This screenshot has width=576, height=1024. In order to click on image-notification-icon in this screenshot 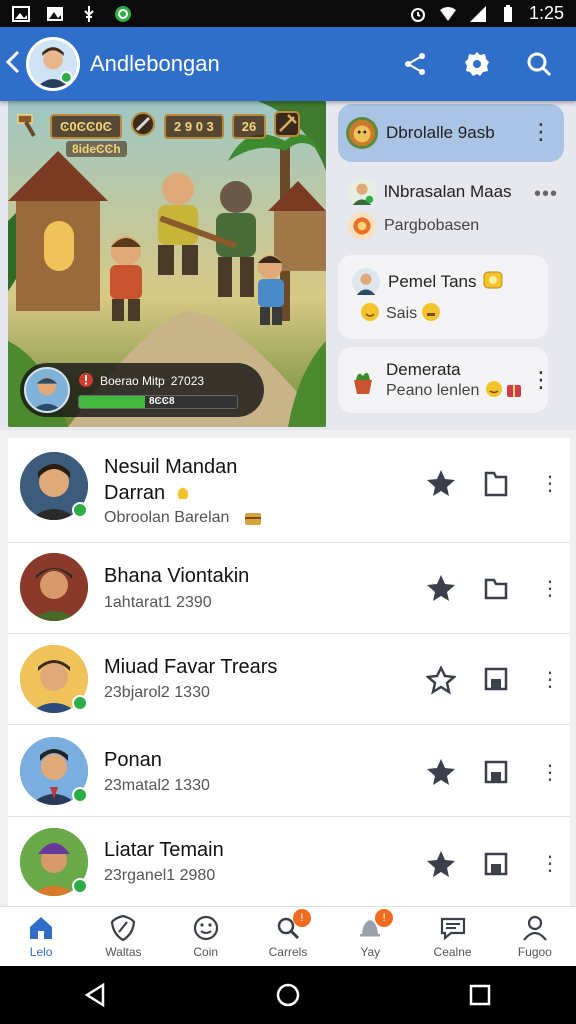, I will do `click(21, 14)`.